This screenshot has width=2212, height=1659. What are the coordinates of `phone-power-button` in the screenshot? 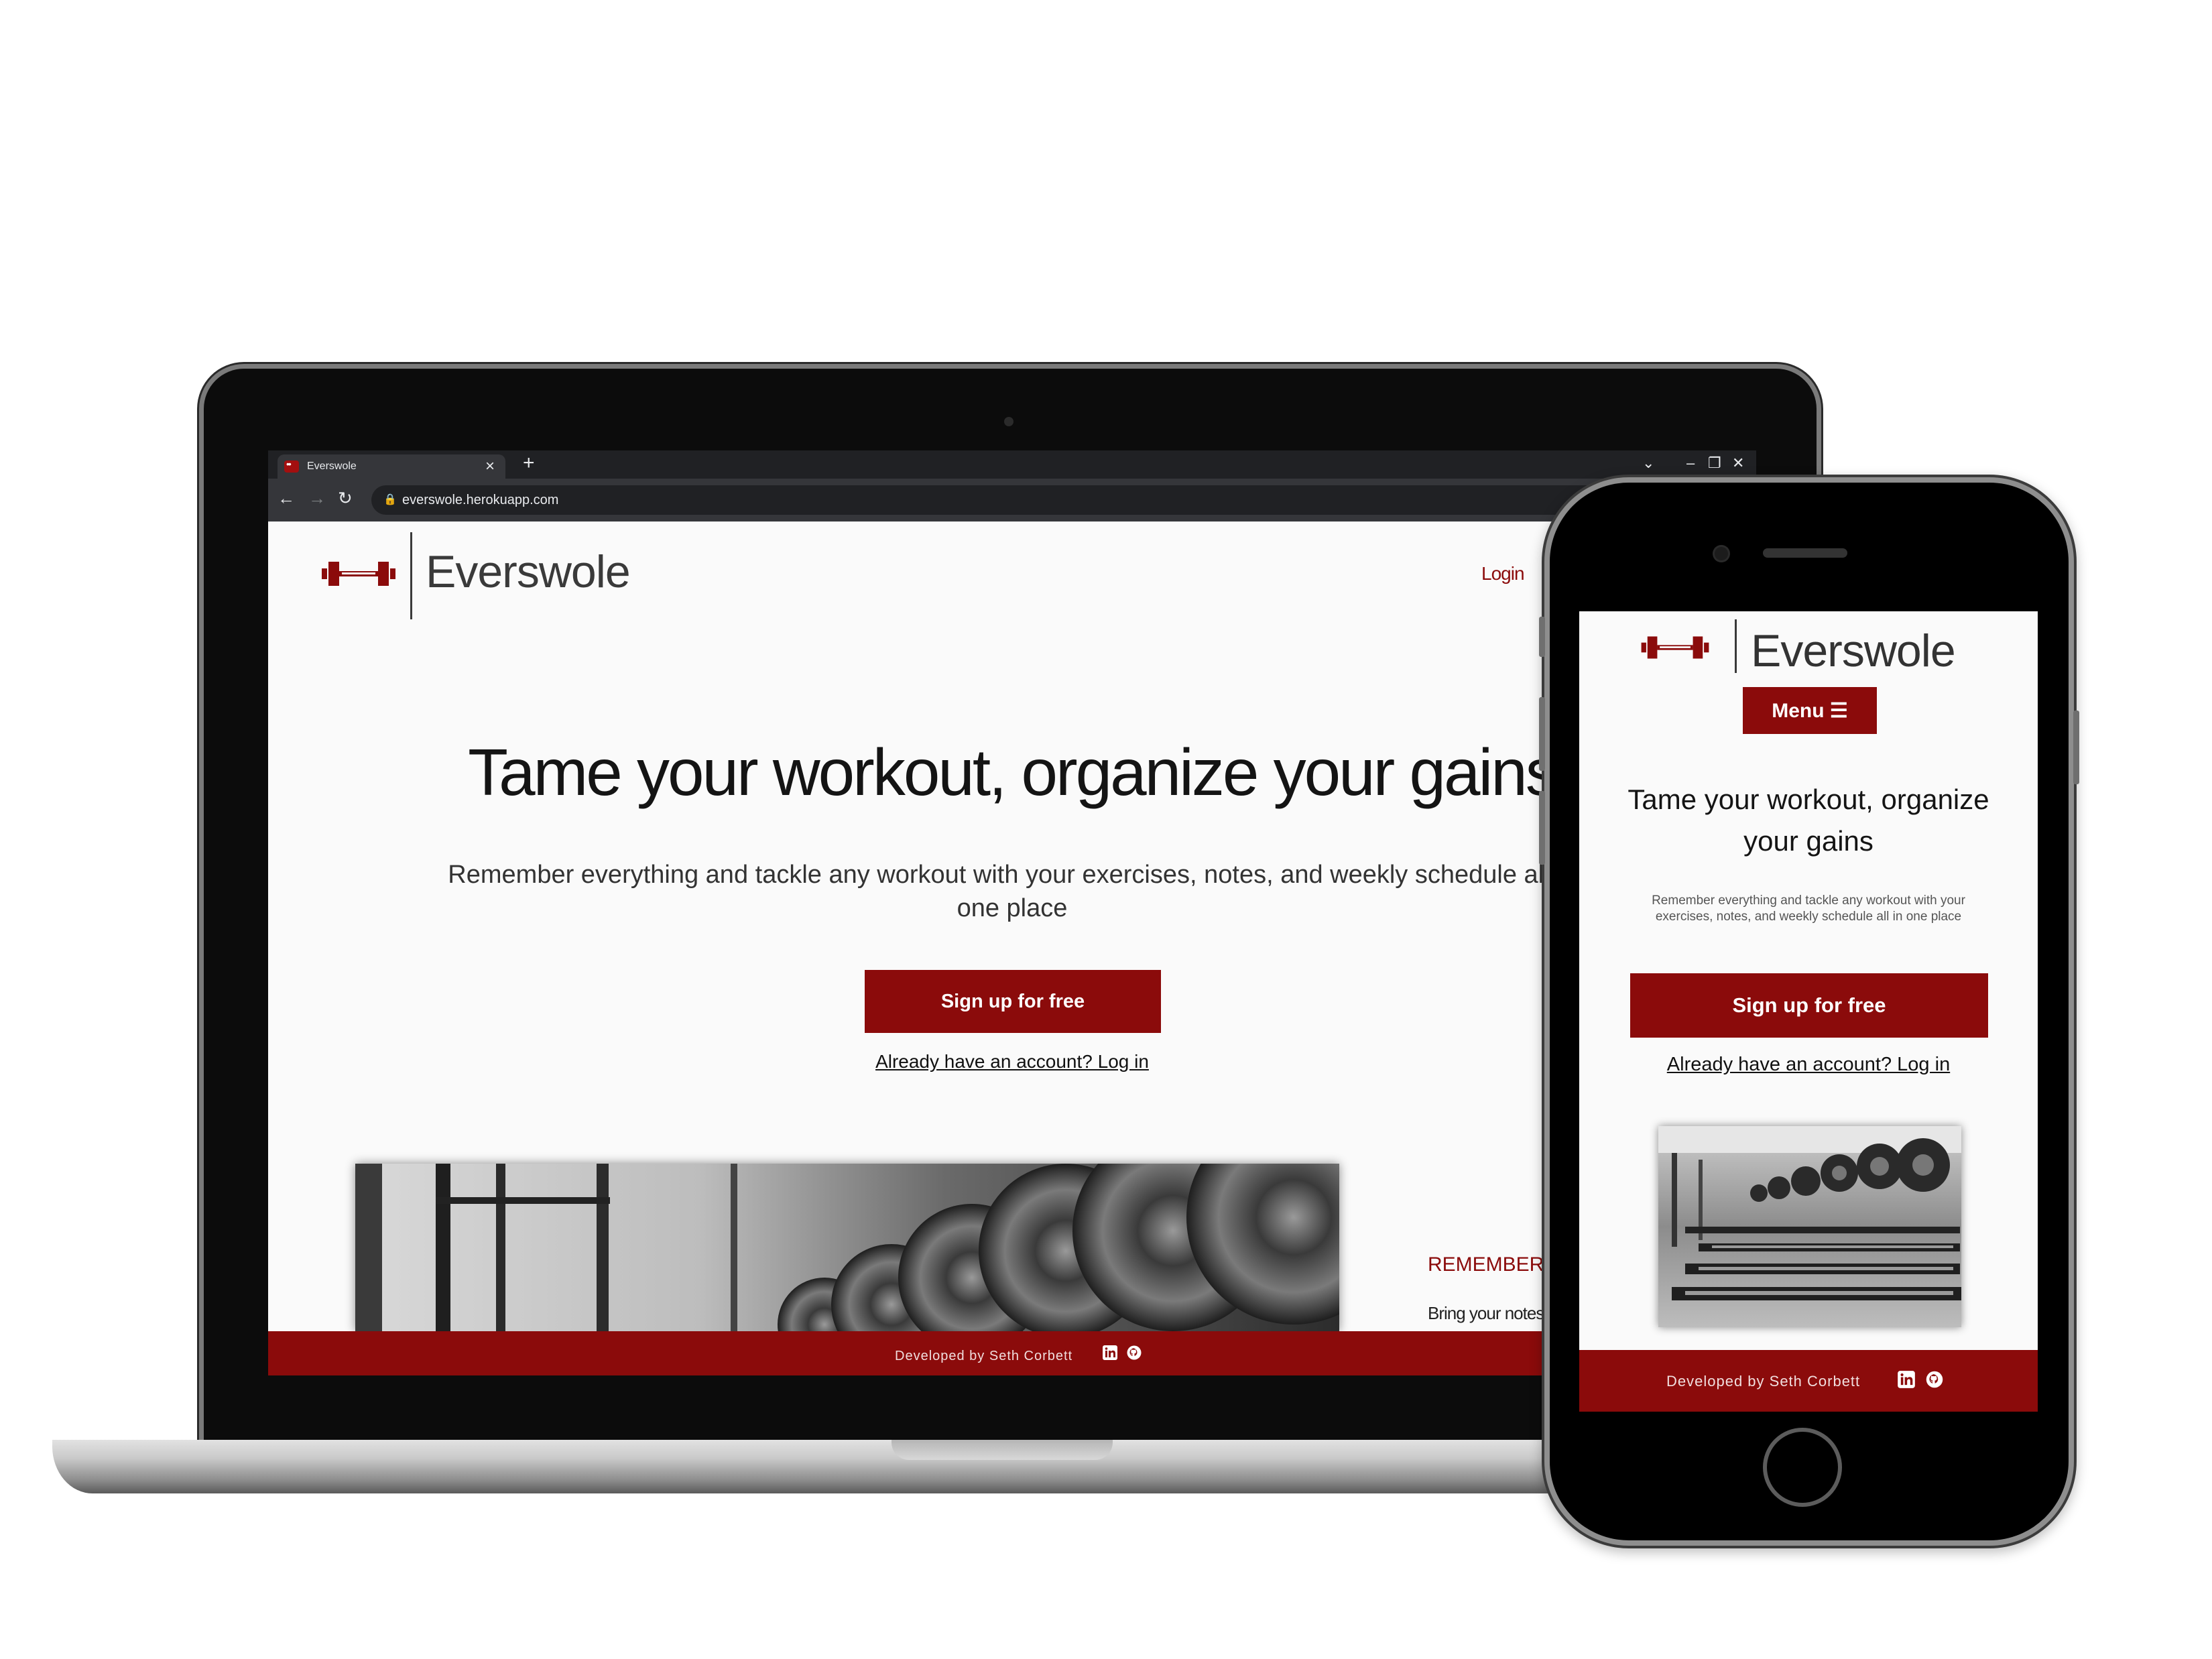 It's located at (2076, 747).